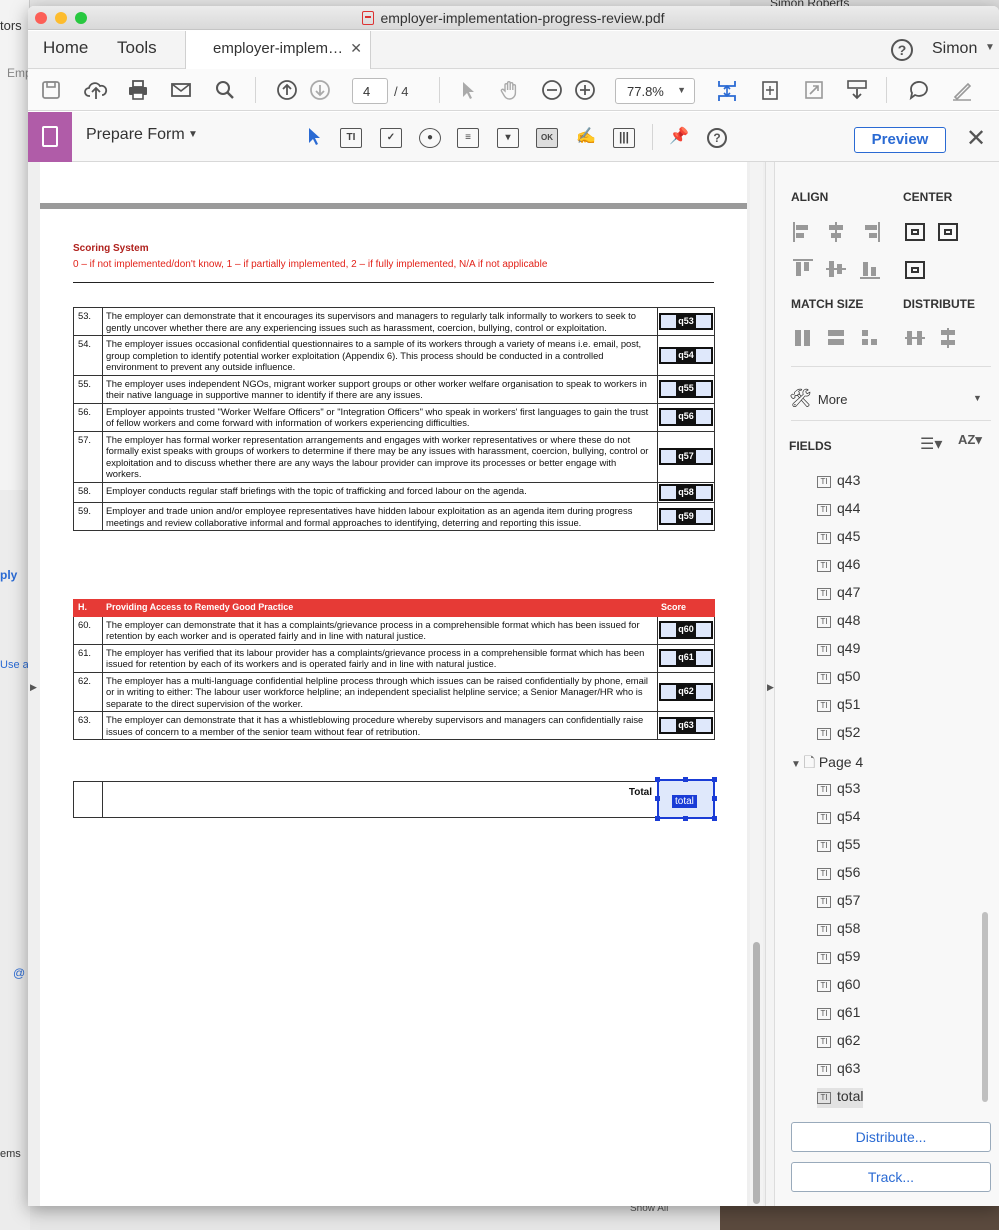 The height and width of the screenshot is (1230, 999). What do you see at coordinates (686, 417) in the screenshot?
I see `form-field-q56: q56` at bounding box center [686, 417].